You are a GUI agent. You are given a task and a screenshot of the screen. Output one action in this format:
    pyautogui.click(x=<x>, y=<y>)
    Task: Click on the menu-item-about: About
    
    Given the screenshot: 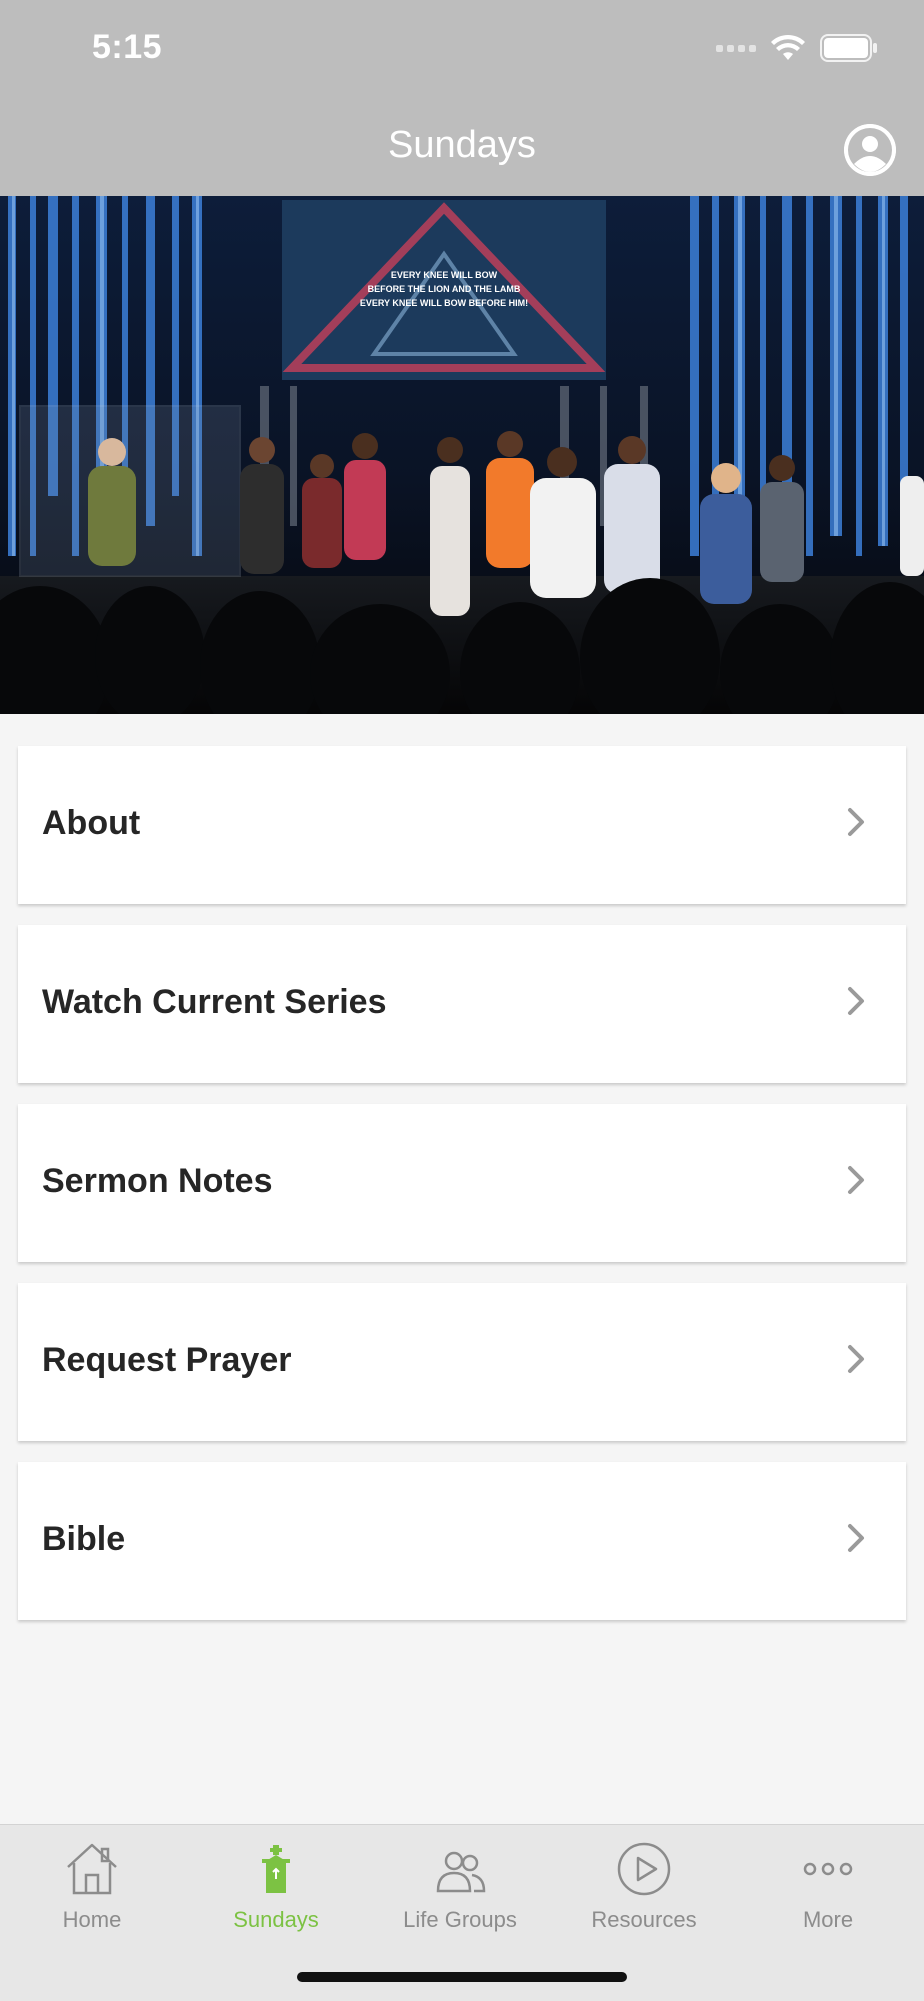 What is the action you would take?
    pyautogui.click(x=462, y=825)
    